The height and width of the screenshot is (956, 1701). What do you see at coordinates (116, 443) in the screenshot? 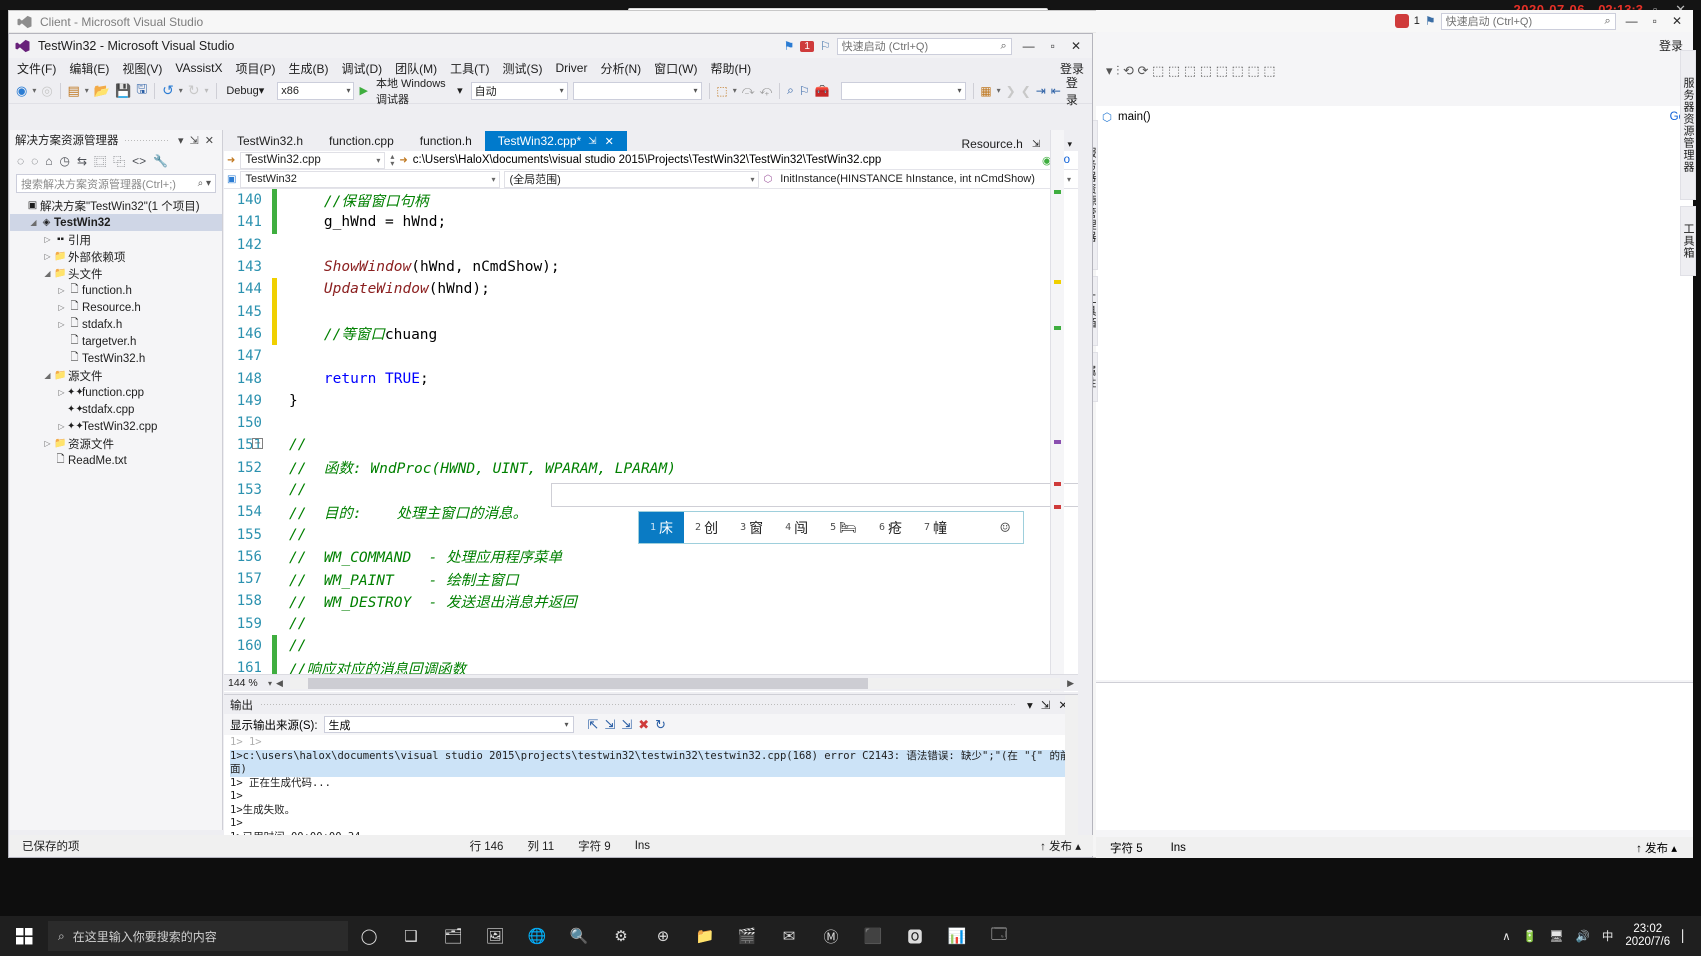
I see `tree-item: ▷ 📁 资源文件` at bounding box center [116, 443].